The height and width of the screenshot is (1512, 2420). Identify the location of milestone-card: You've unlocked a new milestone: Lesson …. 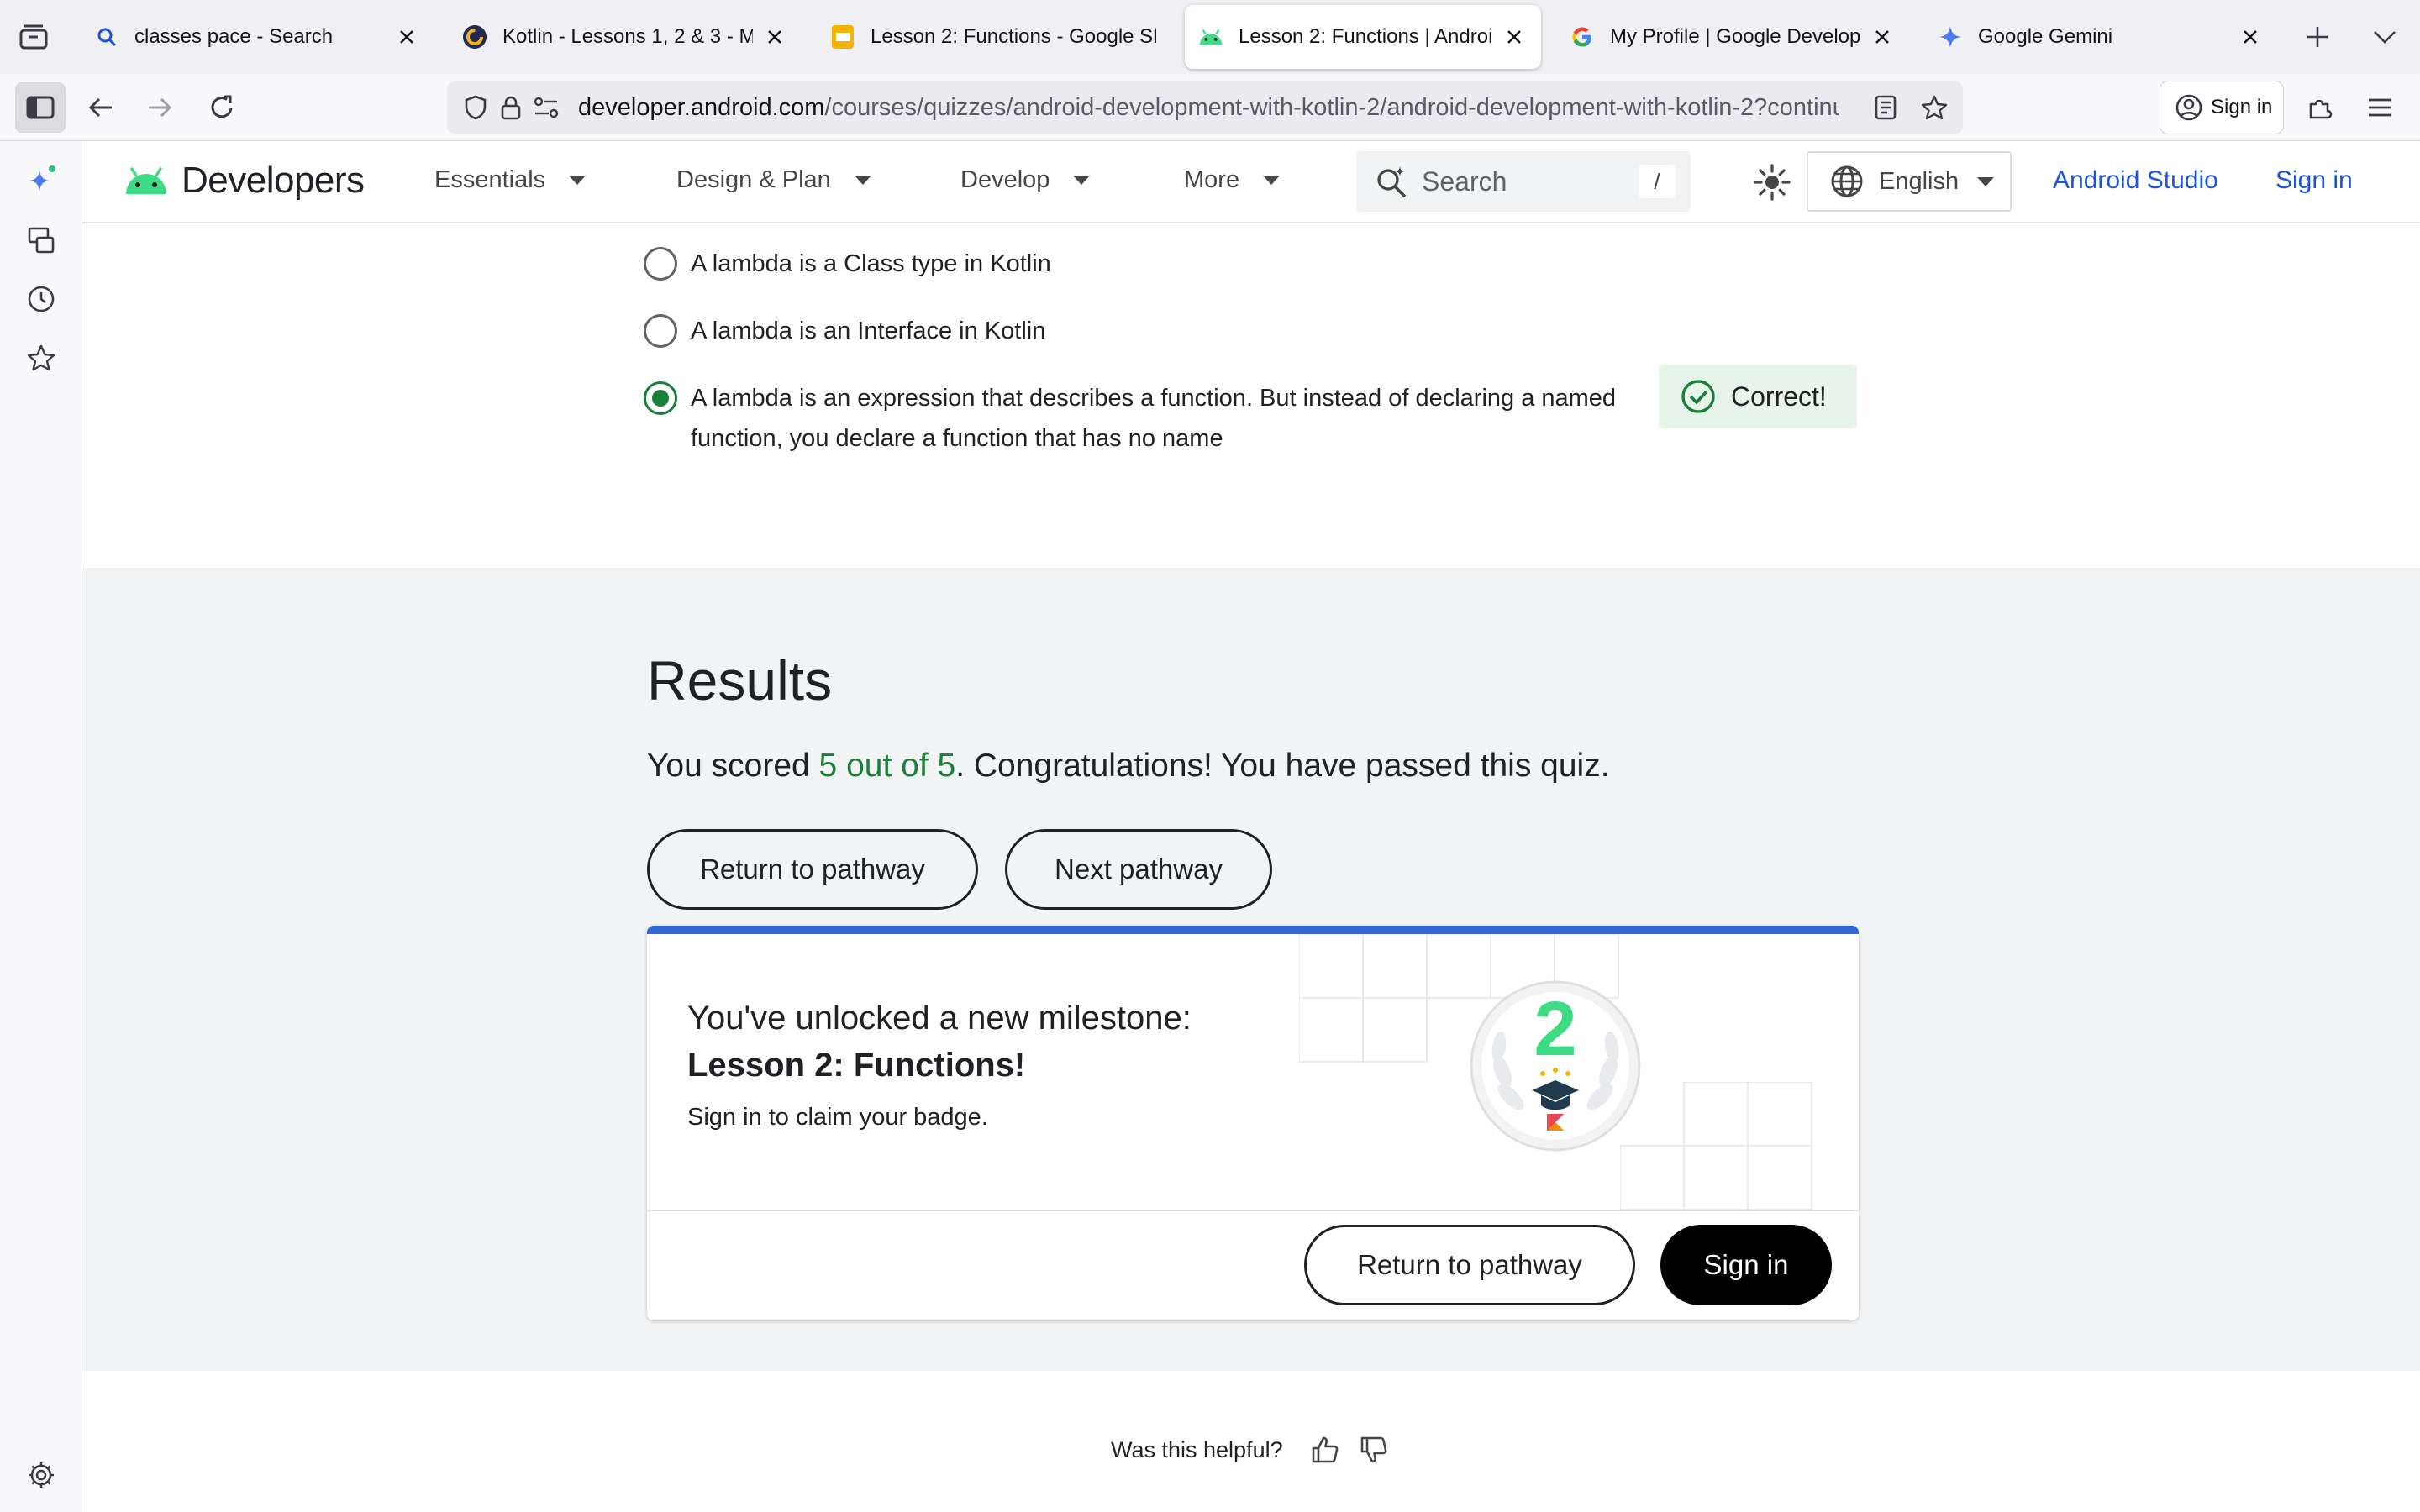
(1253, 1123).